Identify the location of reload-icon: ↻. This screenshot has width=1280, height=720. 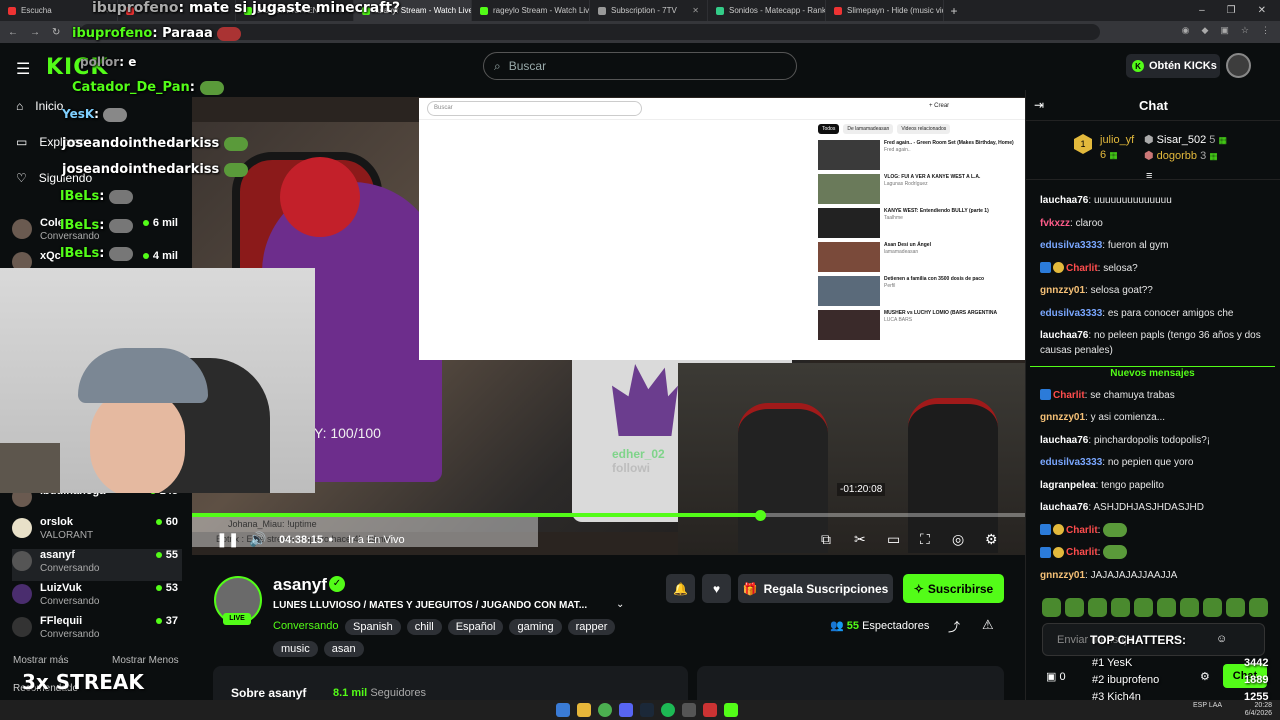
(56, 32).